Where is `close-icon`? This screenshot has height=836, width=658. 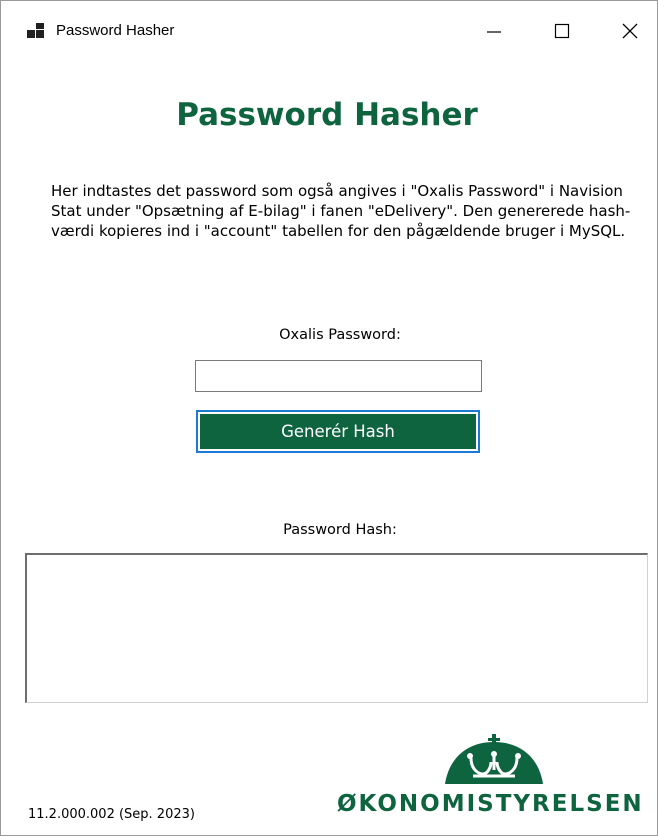
close-icon is located at coordinates (630, 31).